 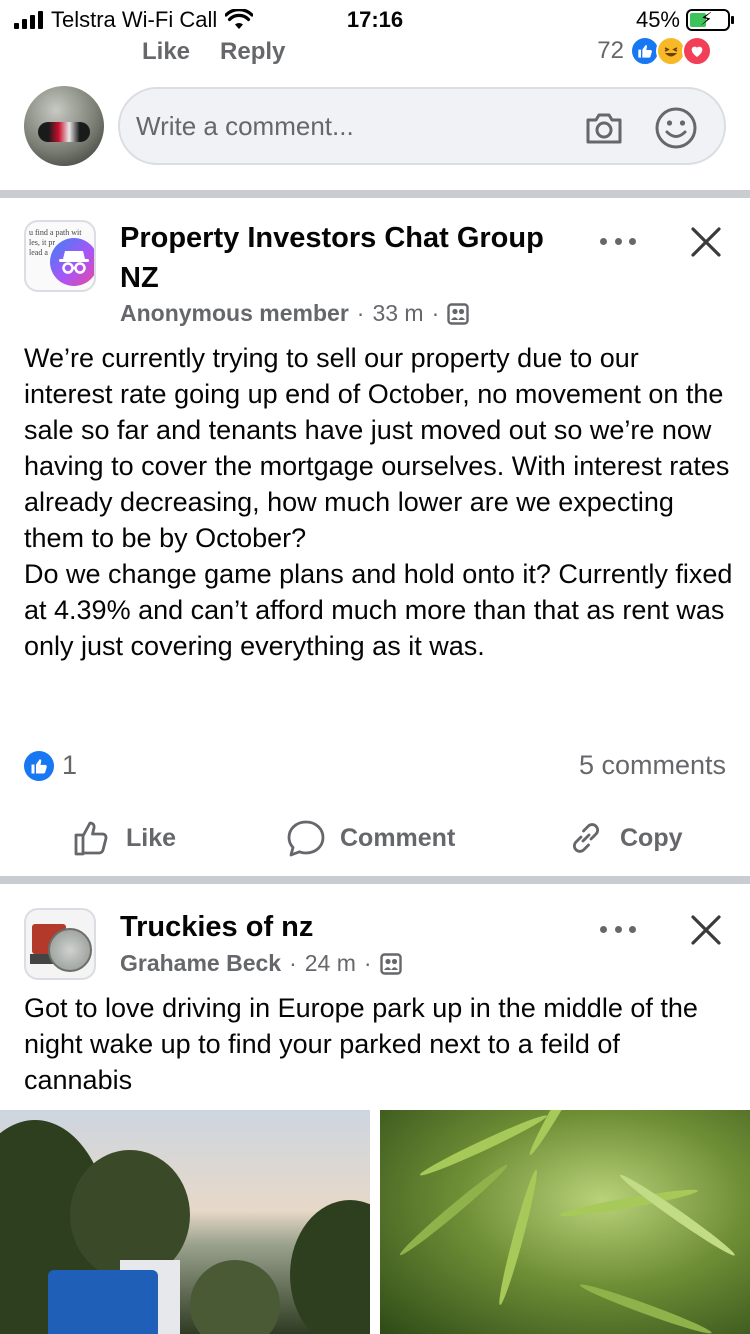 I want to click on comment-button: Comment, so click(x=370, y=838).